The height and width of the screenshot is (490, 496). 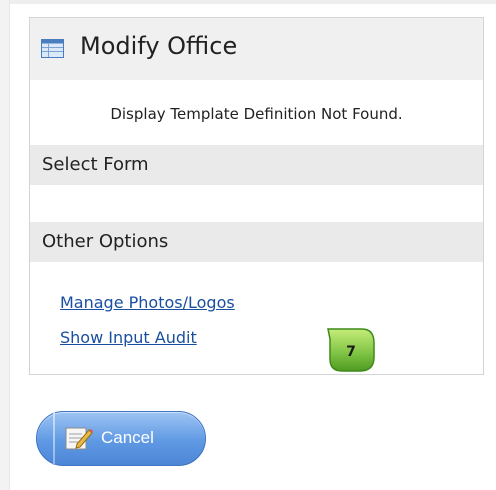 I want to click on status-message: Display Template Definition Not Found., so click(x=256, y=114).